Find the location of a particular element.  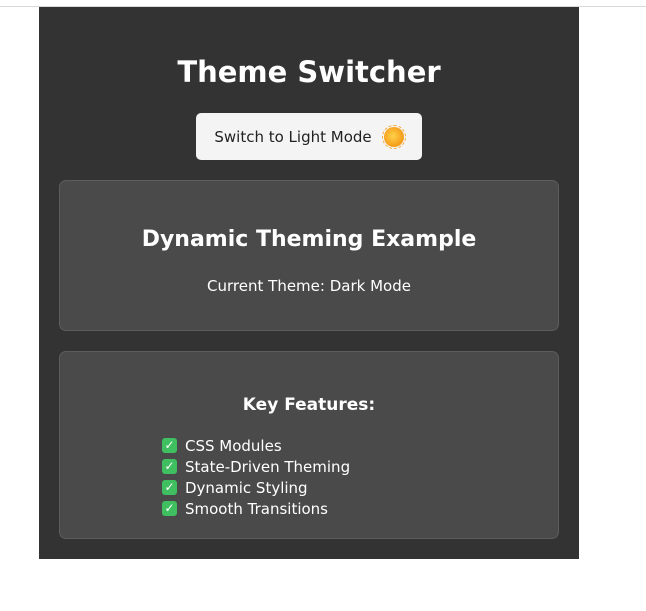

sun-icon is located at coordinates (393, 136).